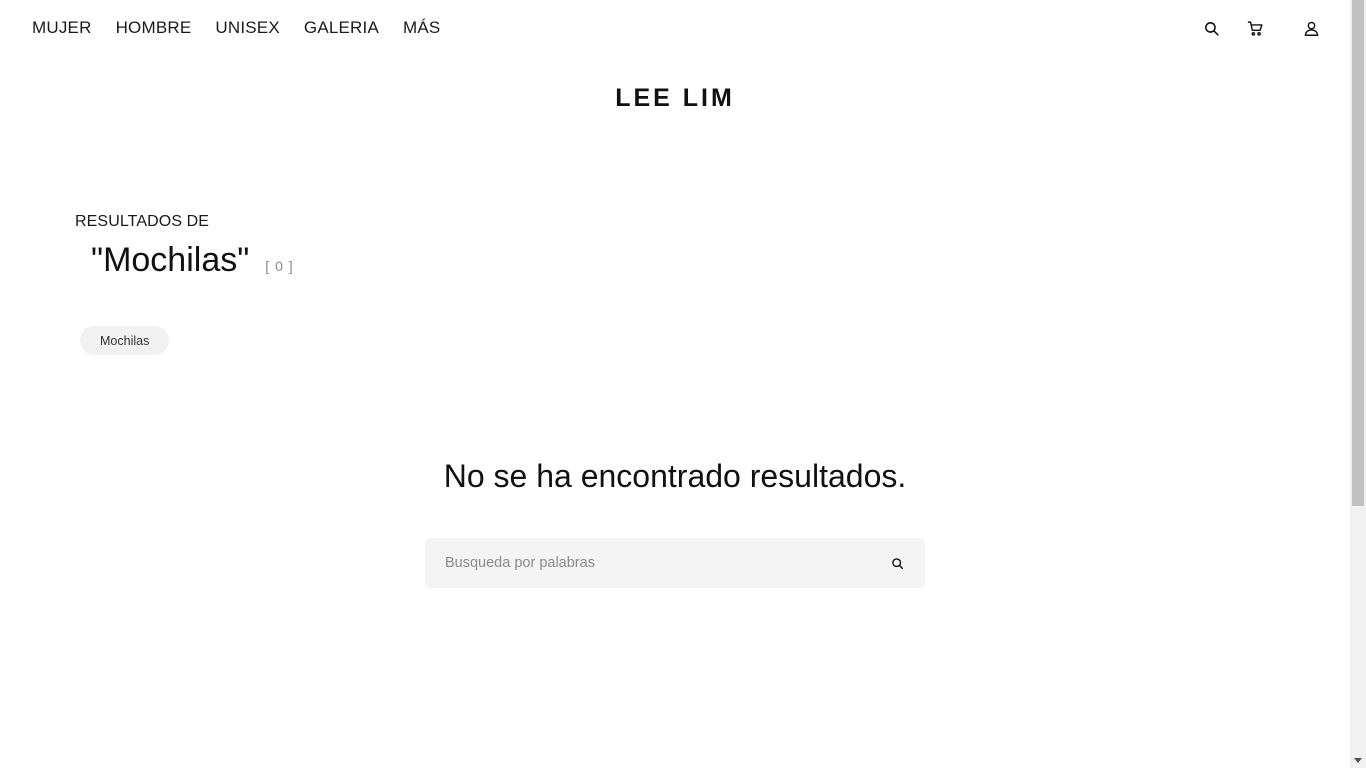 This screenshot has width=1366, height=768. I want to click on no-results-message: No se ha encontrado resultados., so click(675, 476).